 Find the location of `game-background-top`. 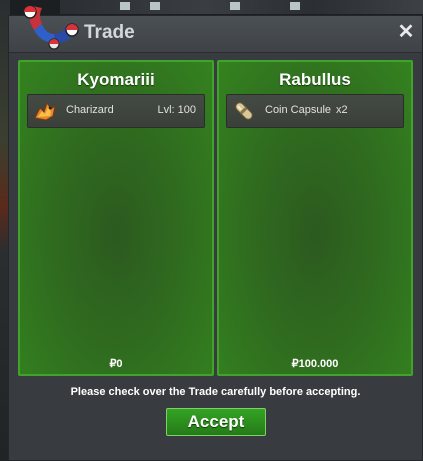

game-background-top is located at coordinates (241, 7).